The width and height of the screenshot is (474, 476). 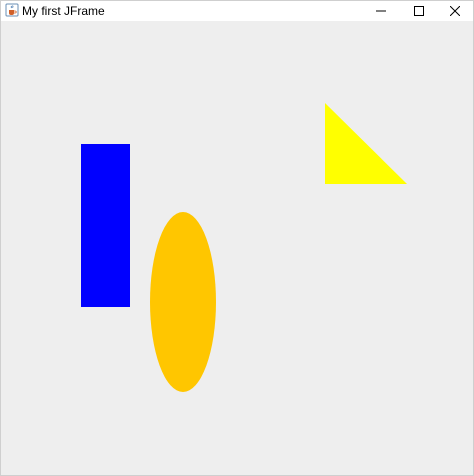 What do you see at coordinates (366, 143) in the screenshot?
I see `yellow-triangle` at bounding box center [366, 143].